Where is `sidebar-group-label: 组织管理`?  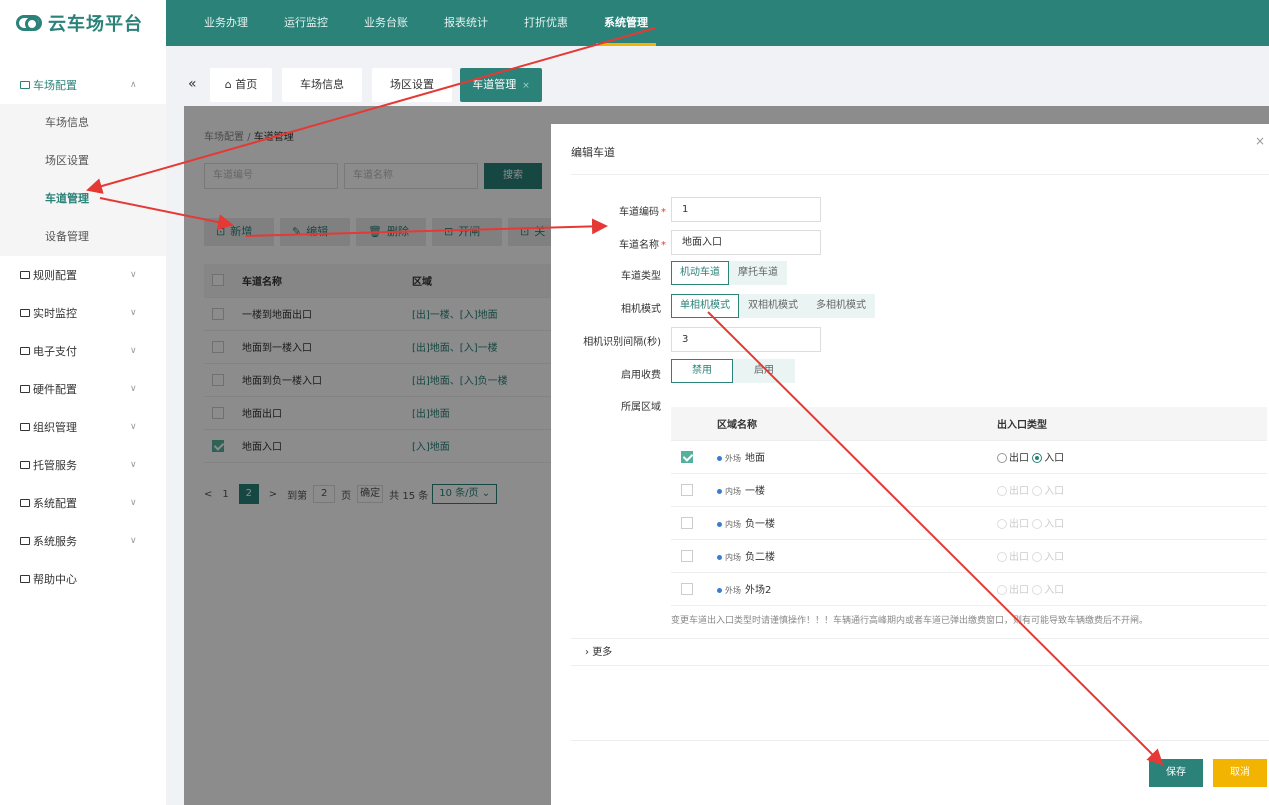
sidebar-group-label: 组织管理 is located at coordinates (55, 427).